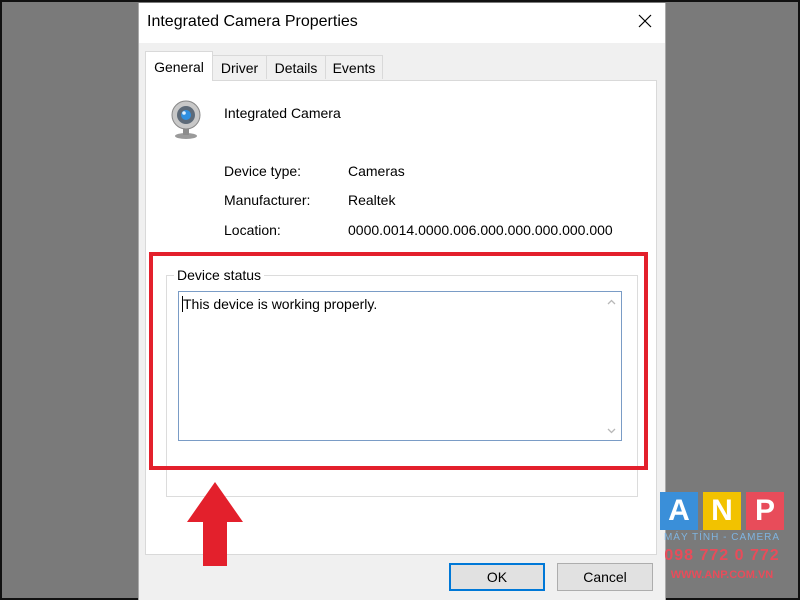 This screenshot has width=800, height=600. I want to click on close-button, so click(645, 21).